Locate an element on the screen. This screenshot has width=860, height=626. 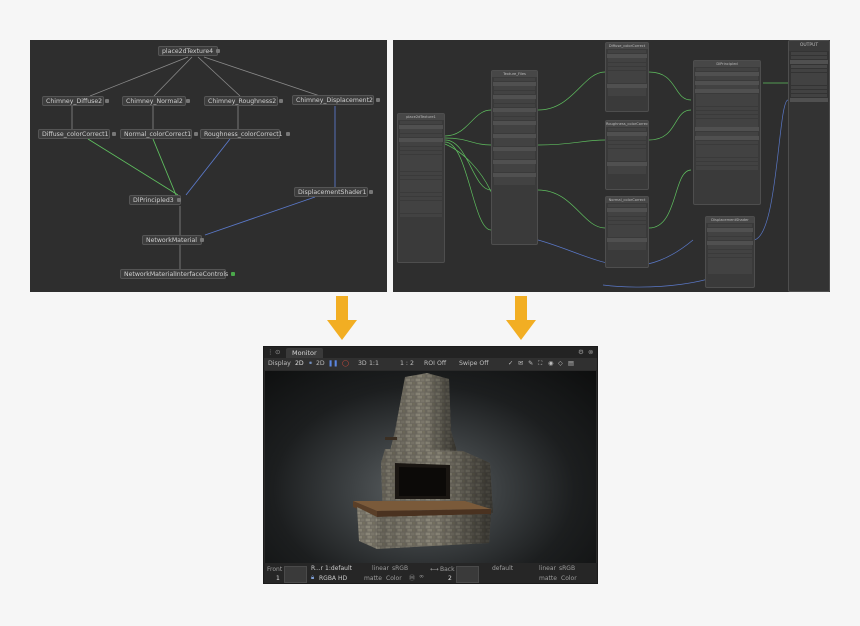
display-menu: Display is located at coordinates (279, 364).